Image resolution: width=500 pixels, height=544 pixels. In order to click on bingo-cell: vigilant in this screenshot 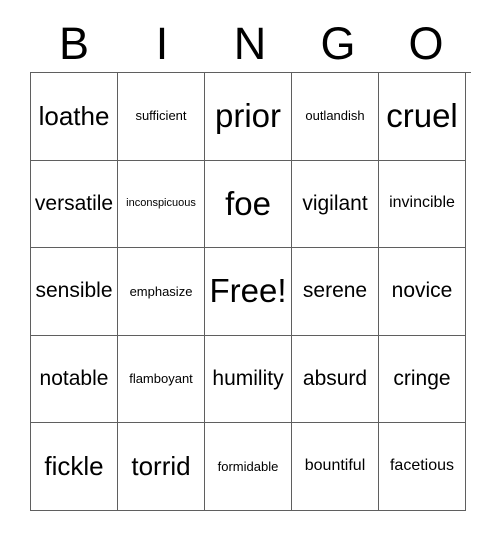, I will do `click(335, 204)`.